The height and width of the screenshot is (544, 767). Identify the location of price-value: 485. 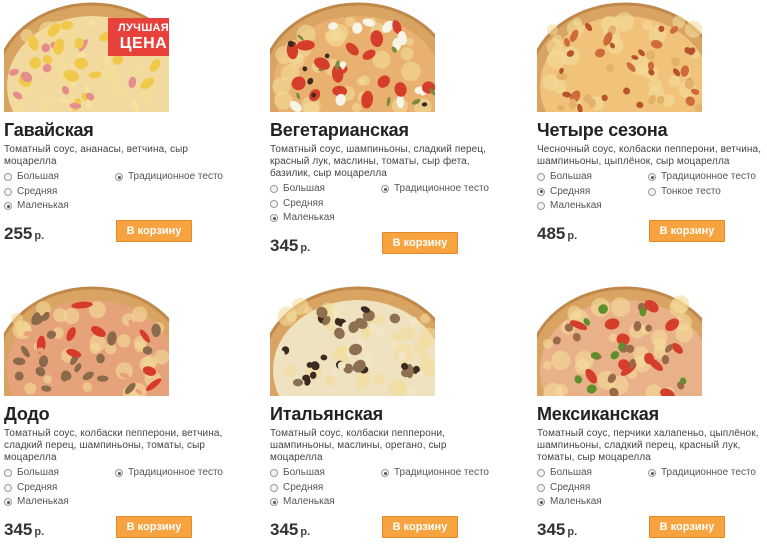
(551, 233).